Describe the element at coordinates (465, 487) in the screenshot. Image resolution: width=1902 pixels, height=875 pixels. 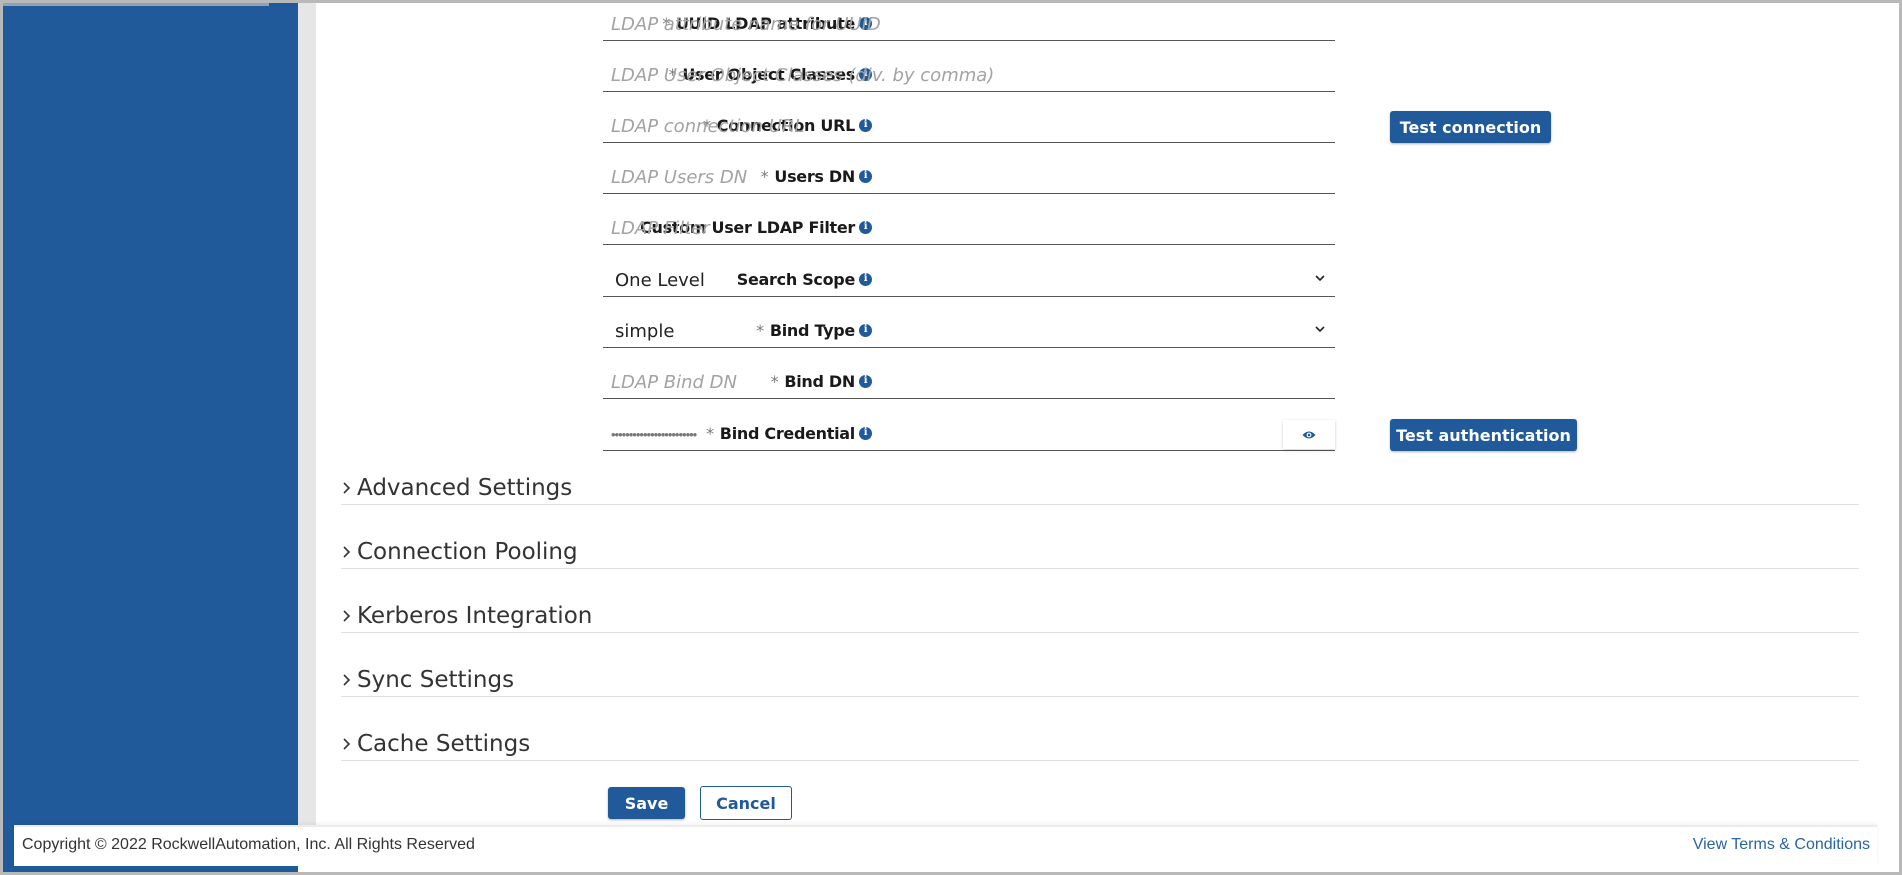
I see `section-title: Advanced Settings` at that location.